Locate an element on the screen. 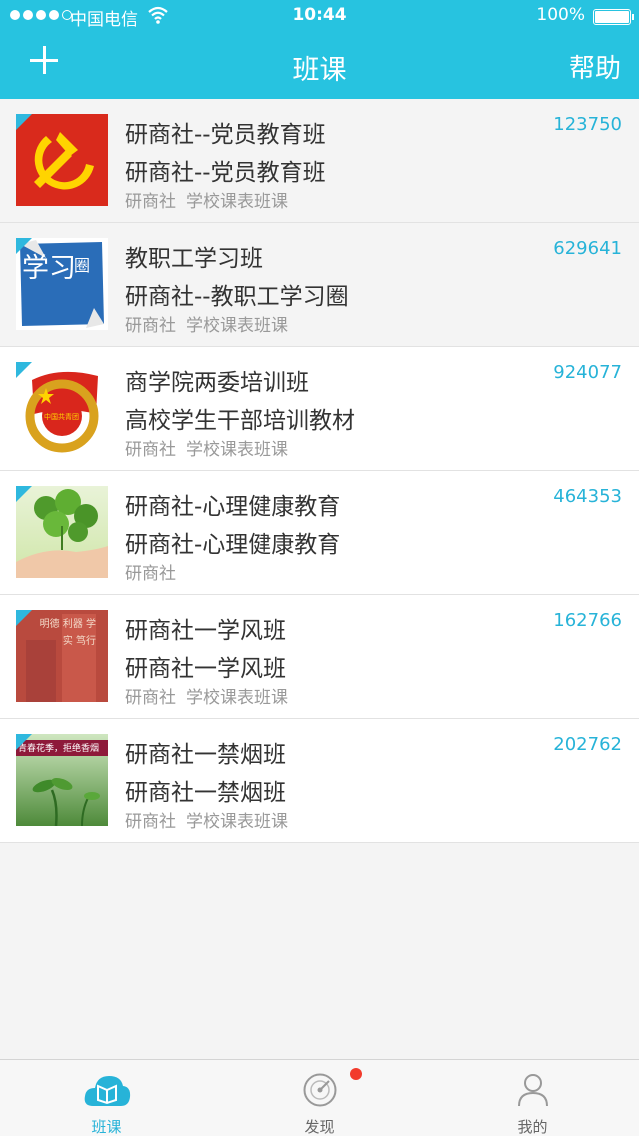 Image resolution: width=639 pixels, height=1136 pixels. youth-league-thumbnail: 中国共青团 is located at coordinates (62, 408).